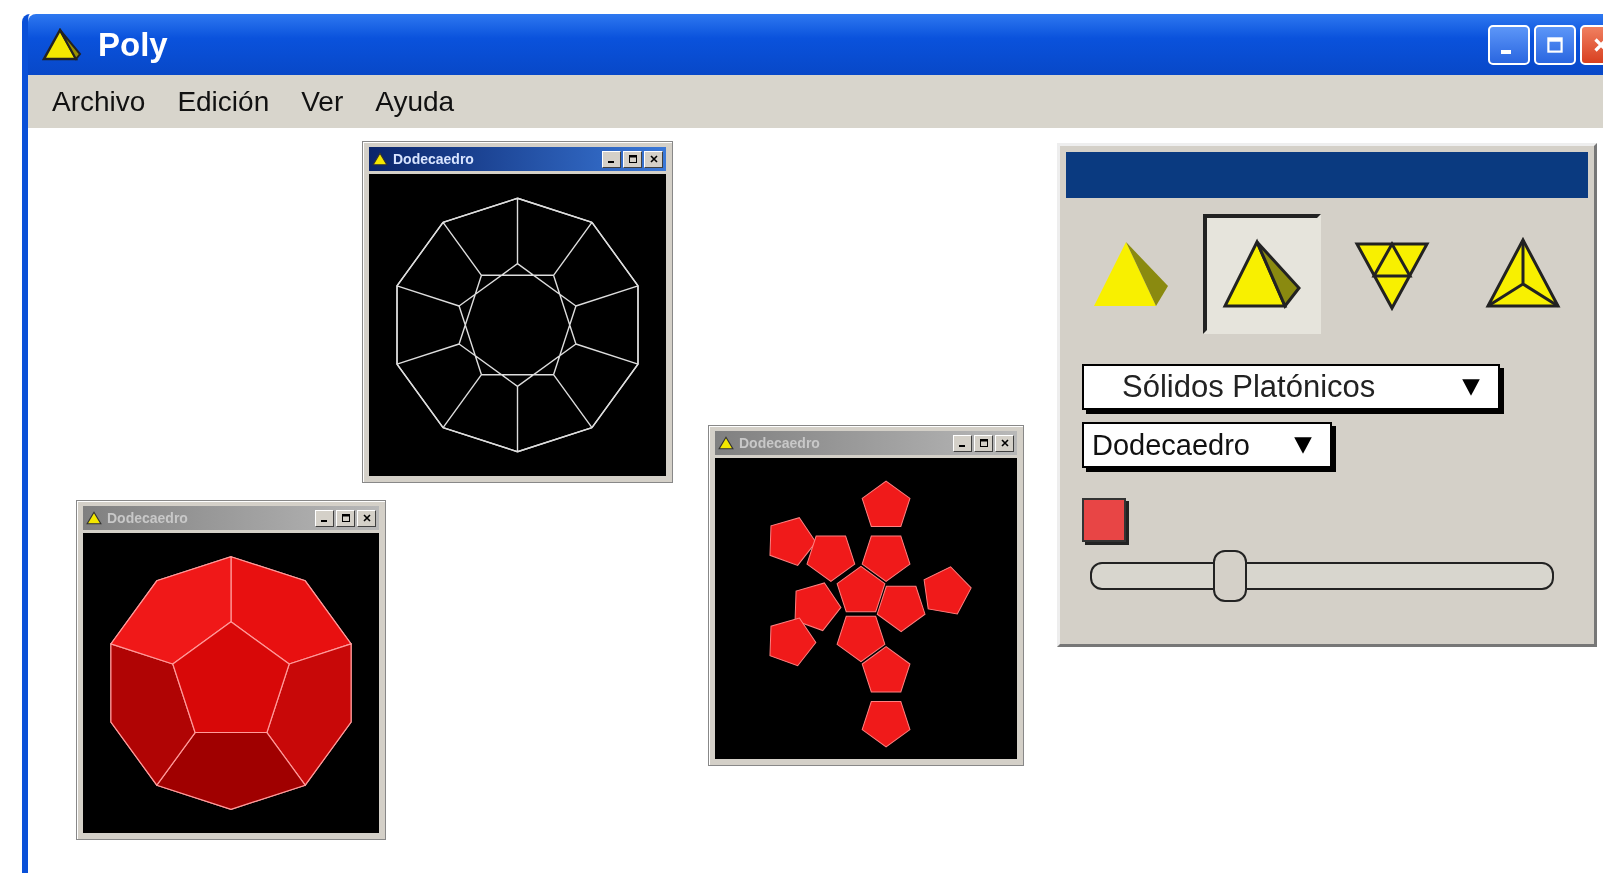 This screenshot has height=873, width=1603. Describe the element at coordinates (223, 101) in the screenshot. I see `menu-item: Edición` at that location.